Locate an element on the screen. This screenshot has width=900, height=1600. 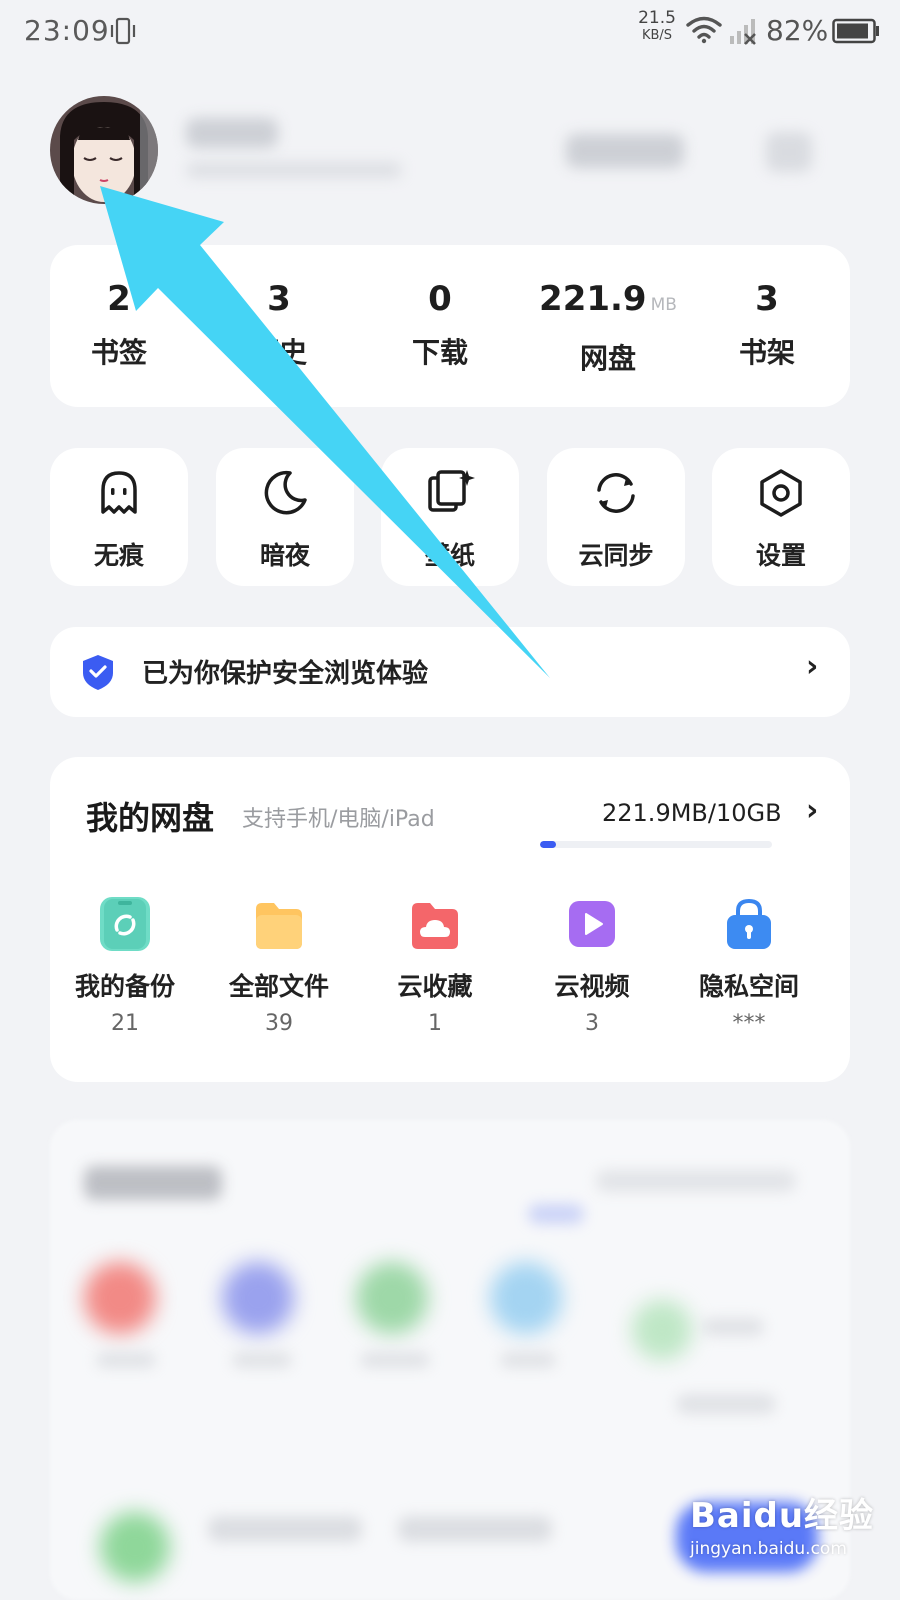
username-blurred is located at coordinates (232, 133).